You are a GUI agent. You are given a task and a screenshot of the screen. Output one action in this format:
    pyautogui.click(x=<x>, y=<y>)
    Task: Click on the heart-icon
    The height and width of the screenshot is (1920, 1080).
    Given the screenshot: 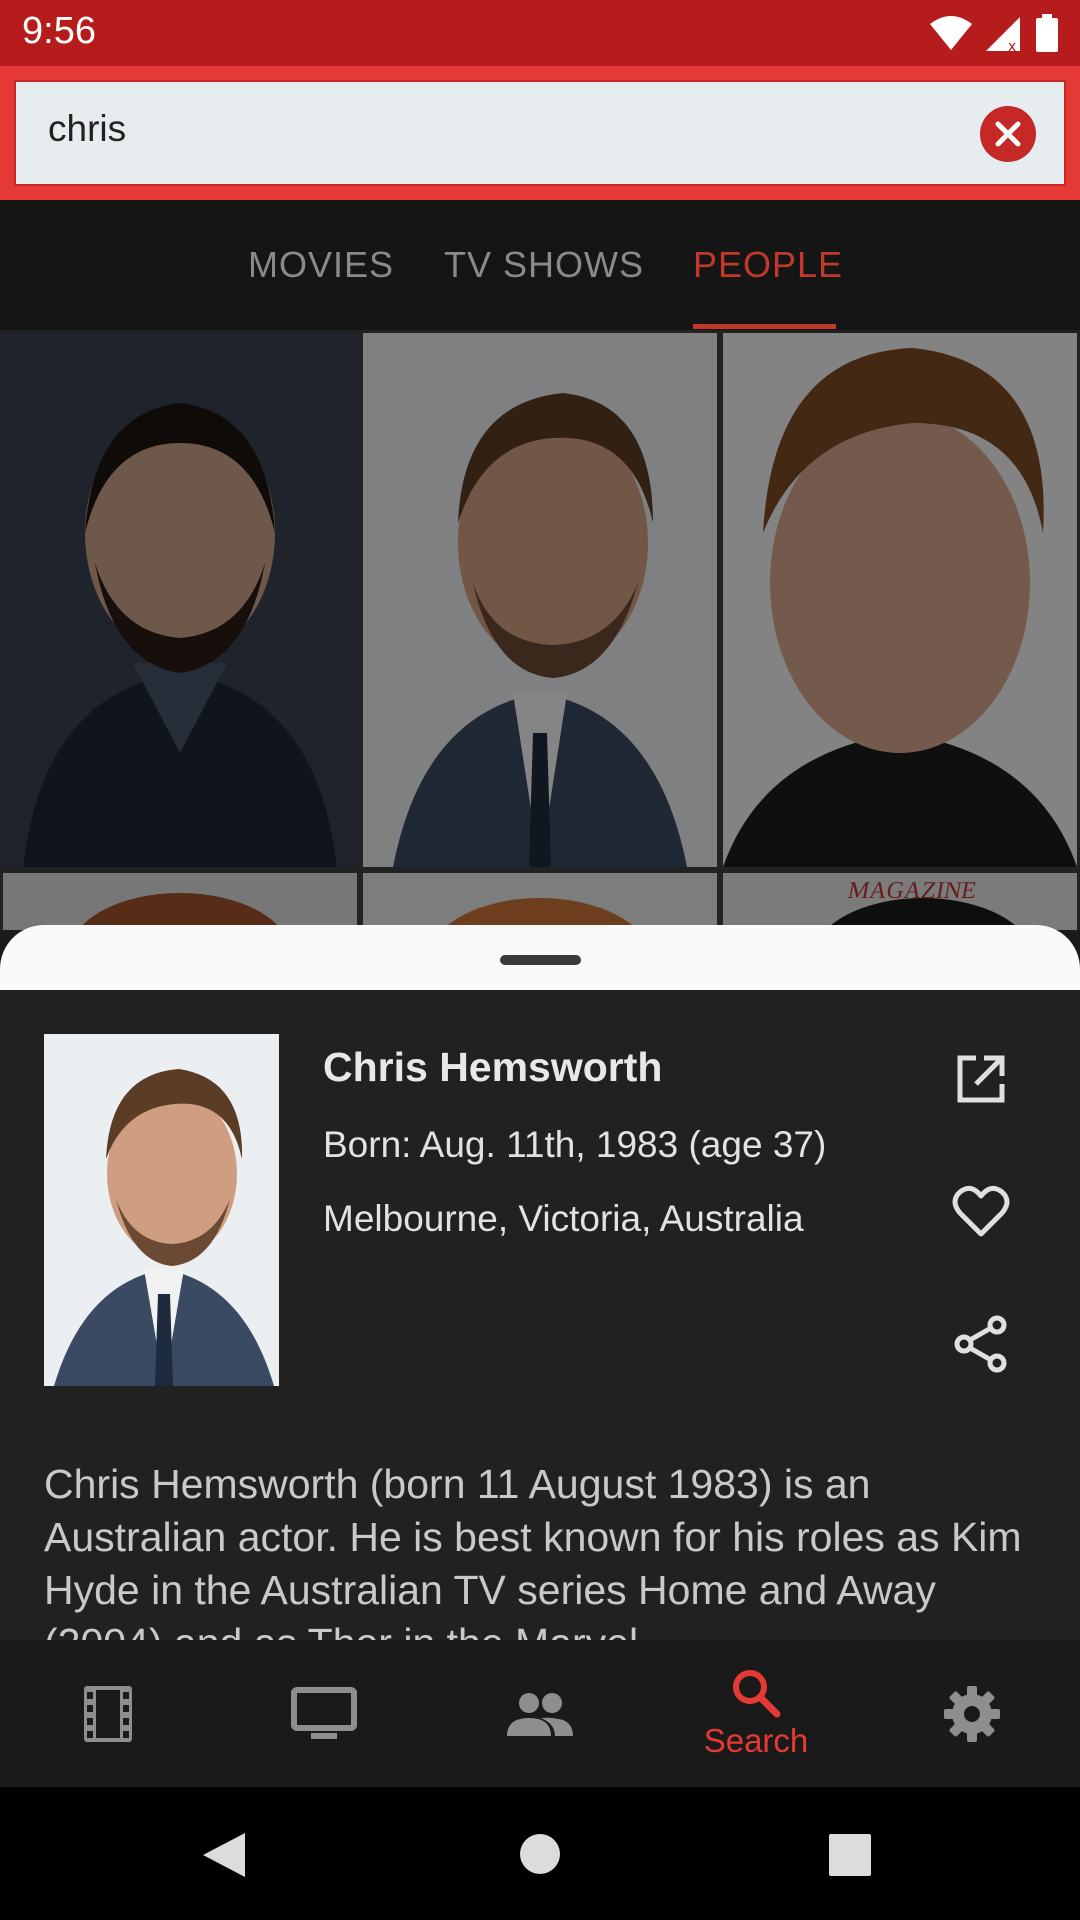 What is the action you would take?
    pyautogui.click(x=981, y=1211)
    